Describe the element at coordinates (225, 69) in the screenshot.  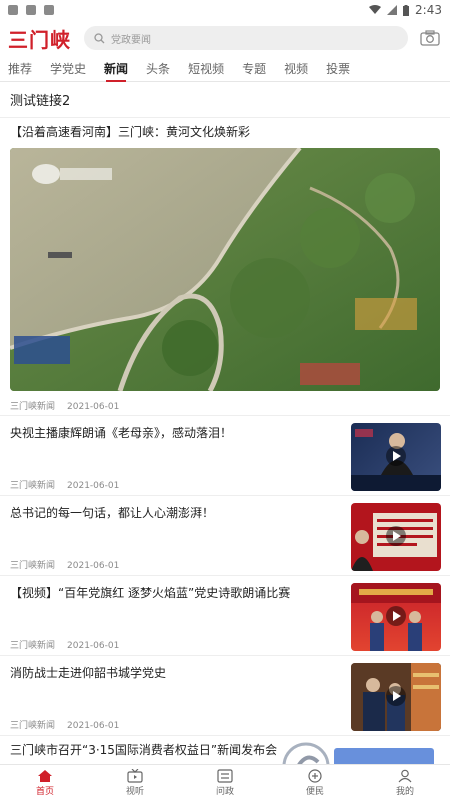
I see `channel-tabs: 推荐 学党史 新闻 头条 短视频 专题 视频 投票` at that location.